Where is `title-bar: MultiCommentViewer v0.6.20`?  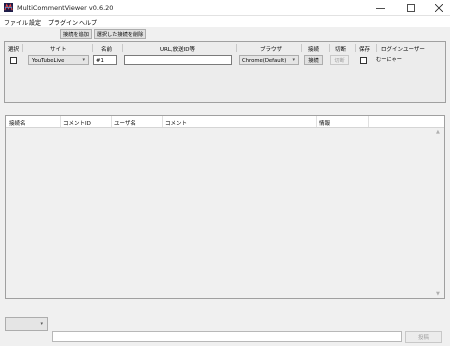 title-bar: MultiCommentViewer v0.6.20 is located at coordinates (225, 8).